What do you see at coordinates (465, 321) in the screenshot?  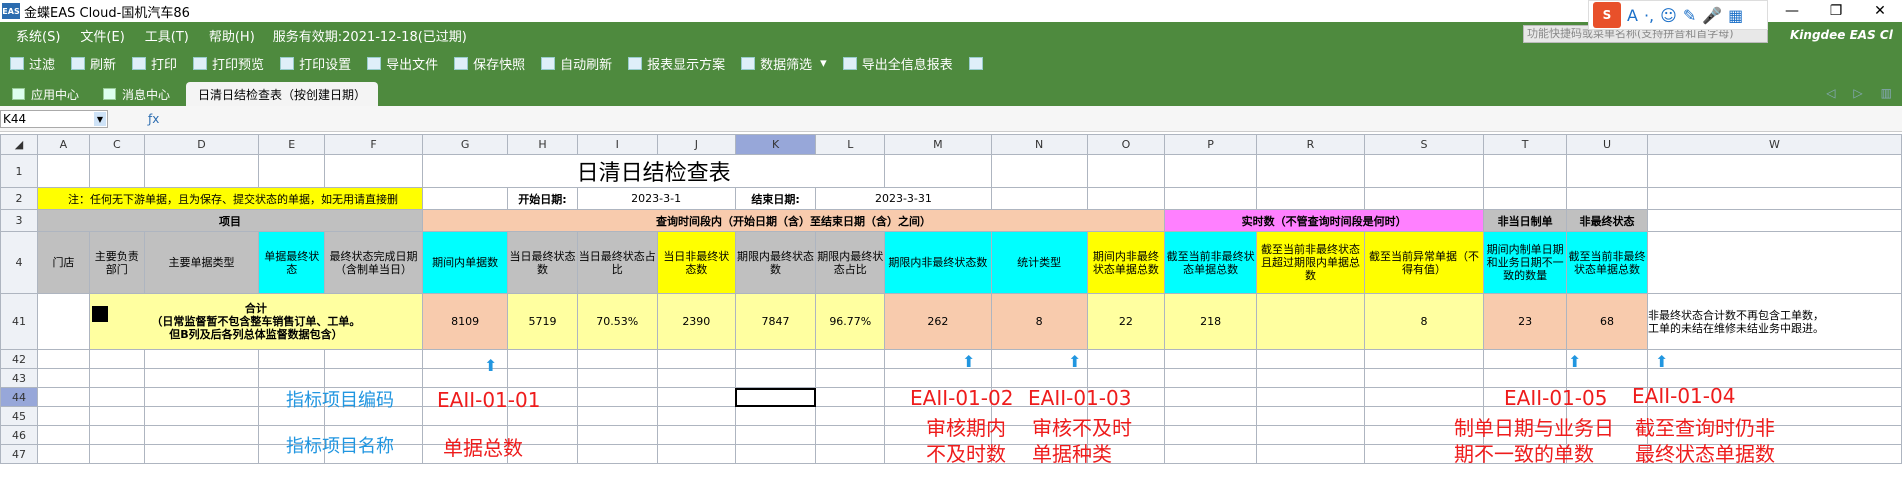 I see `value-G: 8109` at bounding box center [465, 321].